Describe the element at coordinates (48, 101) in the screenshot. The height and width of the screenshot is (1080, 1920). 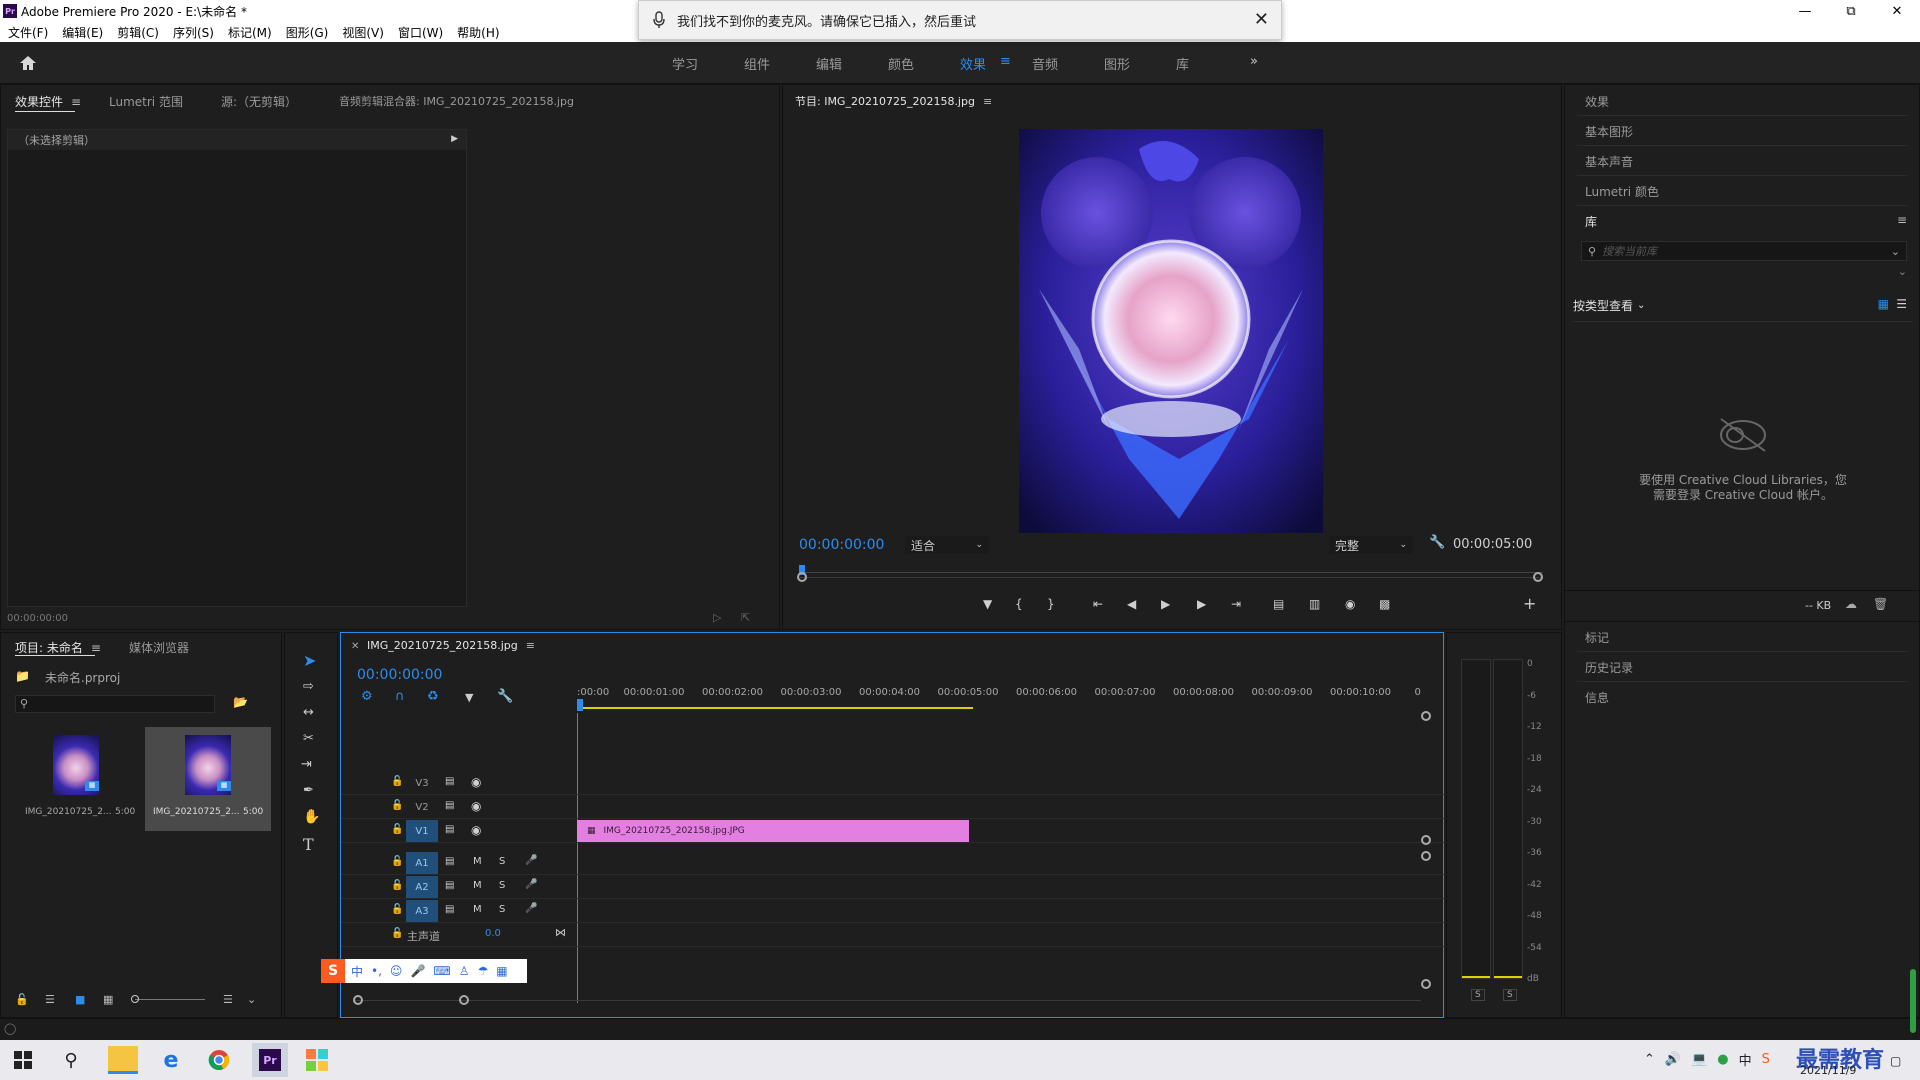
I see `tab-effect-controls: 效果控件 ≡` at that location.